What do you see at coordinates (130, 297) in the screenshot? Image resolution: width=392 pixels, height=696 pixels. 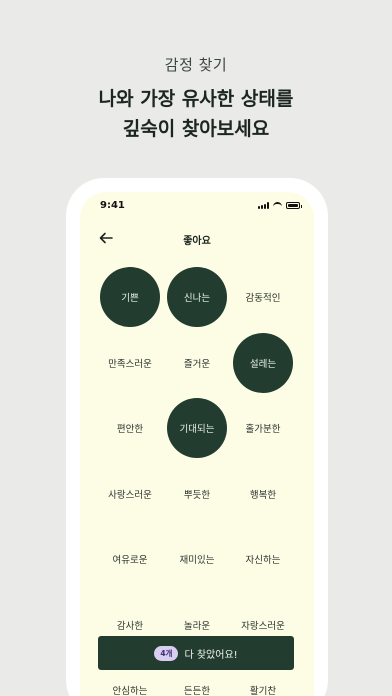 I see `emotion-option: 기쁜` at bounding box center [130, 297].